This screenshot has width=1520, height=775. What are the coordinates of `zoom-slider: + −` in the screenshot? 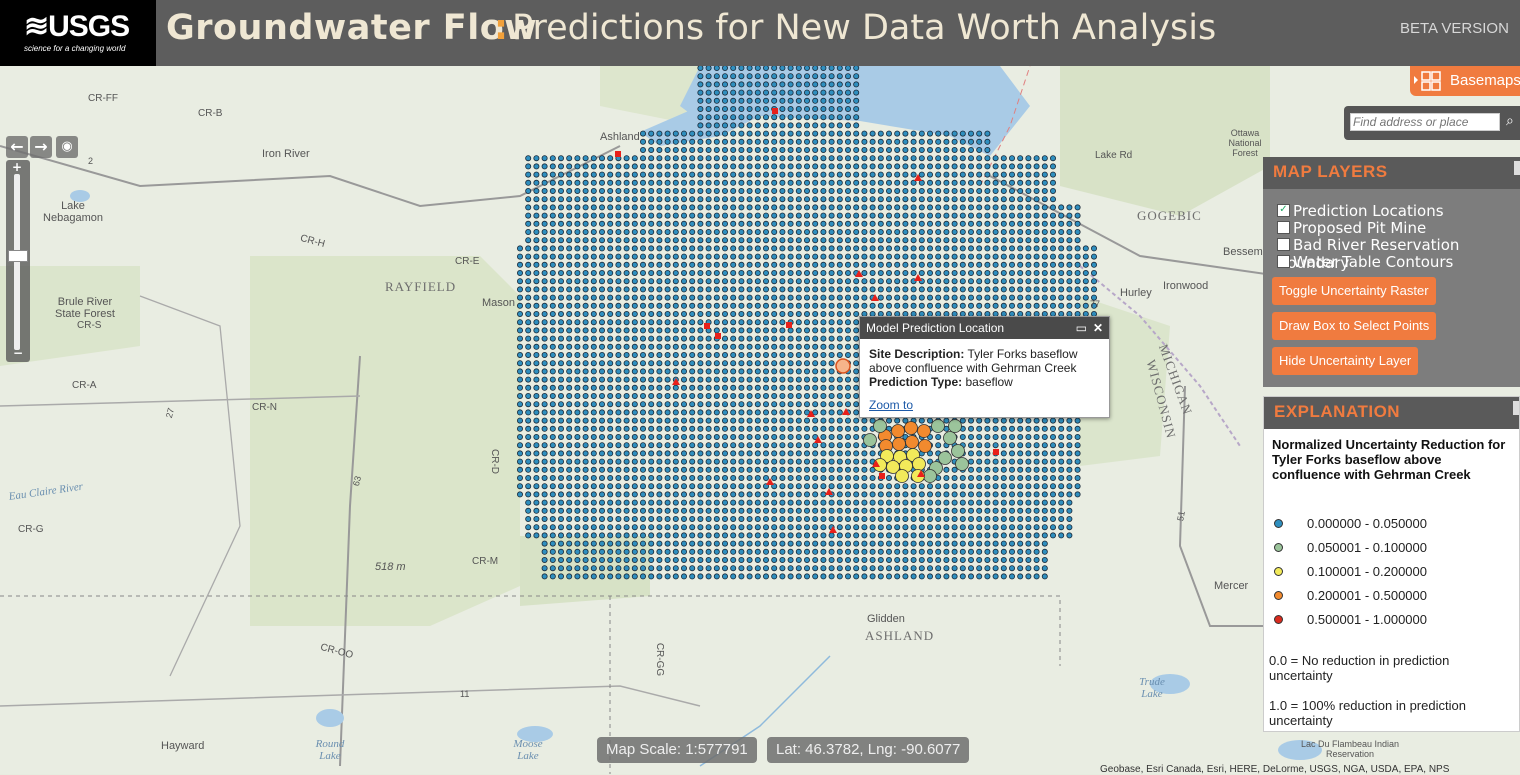 It's located at (18, 261).